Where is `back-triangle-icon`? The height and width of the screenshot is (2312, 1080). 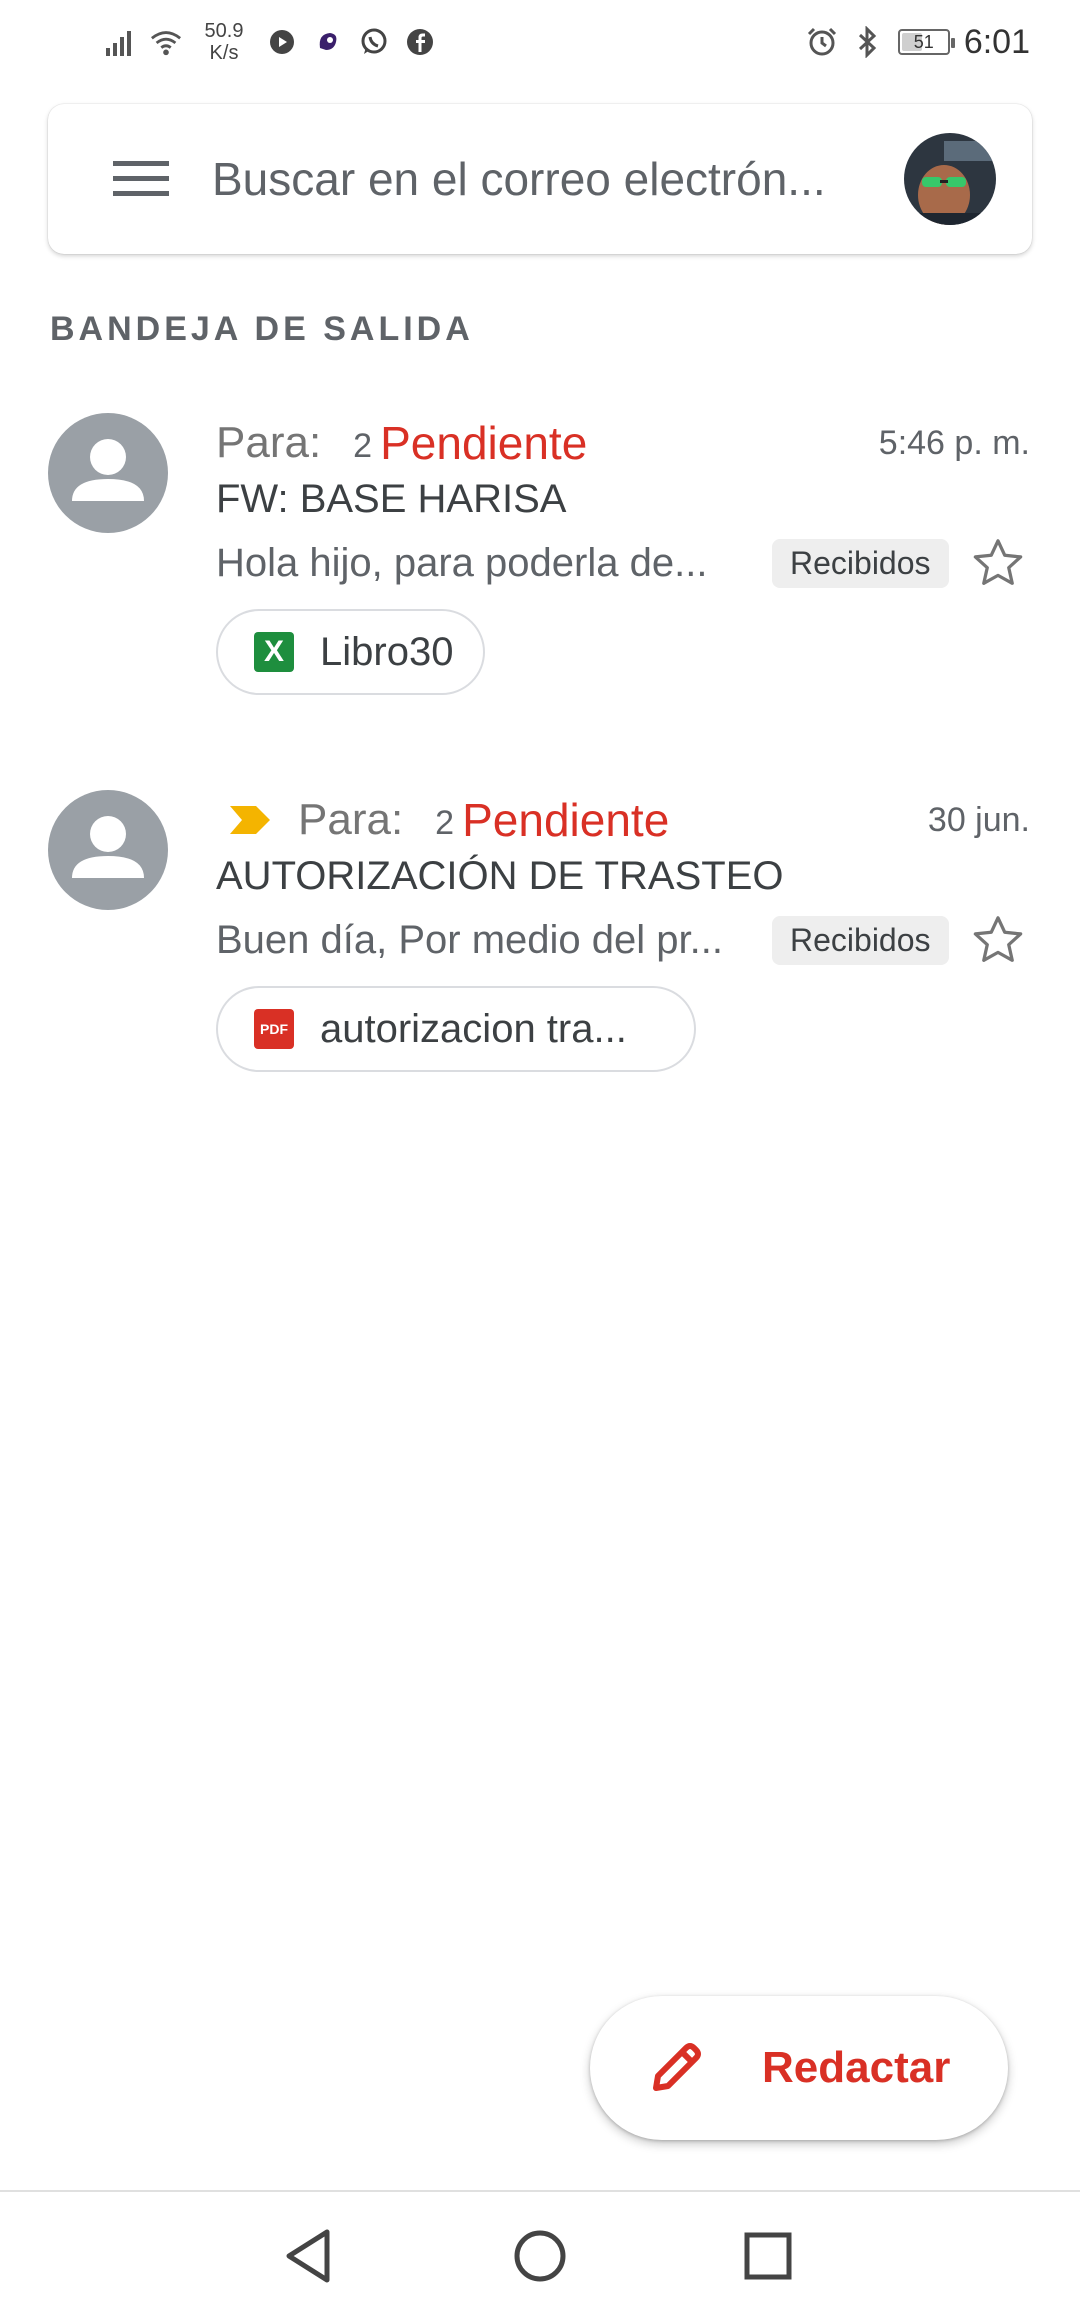
back-triangle-icon is located at coordinates (308, 2256).